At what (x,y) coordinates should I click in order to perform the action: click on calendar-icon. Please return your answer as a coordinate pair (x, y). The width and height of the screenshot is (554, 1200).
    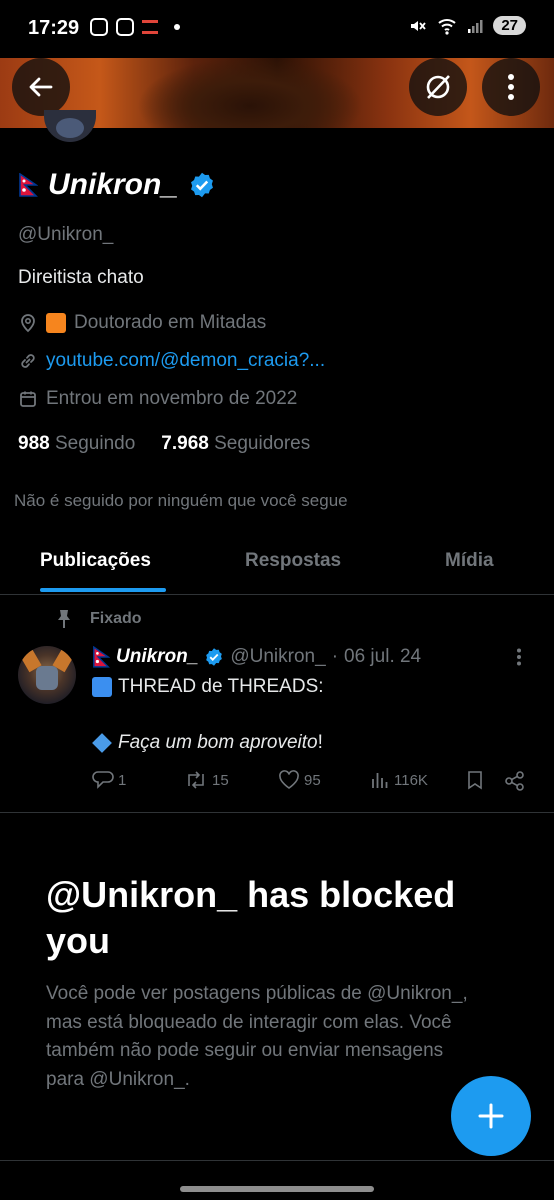
    Looking at the image, I should click on (28, 399).